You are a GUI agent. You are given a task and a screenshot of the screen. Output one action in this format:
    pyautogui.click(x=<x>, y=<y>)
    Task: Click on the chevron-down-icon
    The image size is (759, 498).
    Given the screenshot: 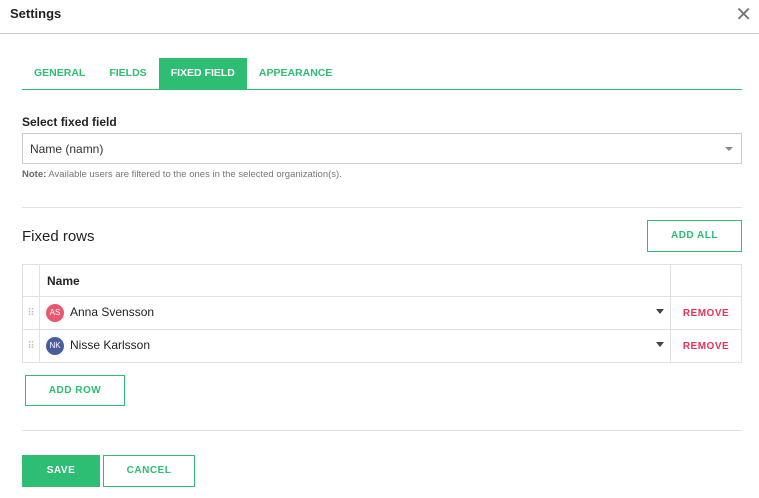 What is the action you would take?
    pyautogui.click(x=729, y=149)
    